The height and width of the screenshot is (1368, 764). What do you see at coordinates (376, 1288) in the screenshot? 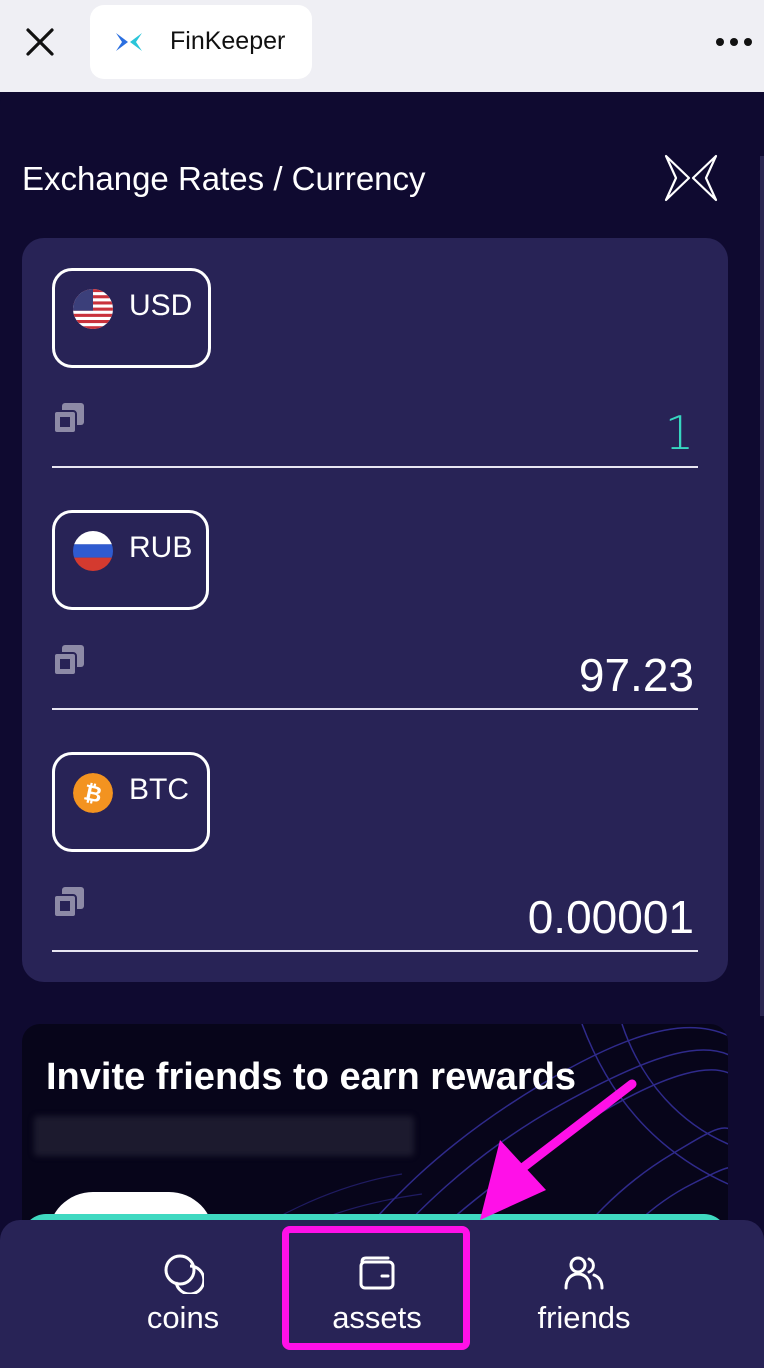
I see `assets-highlight-annotation` at bounding box center [376, 1288].